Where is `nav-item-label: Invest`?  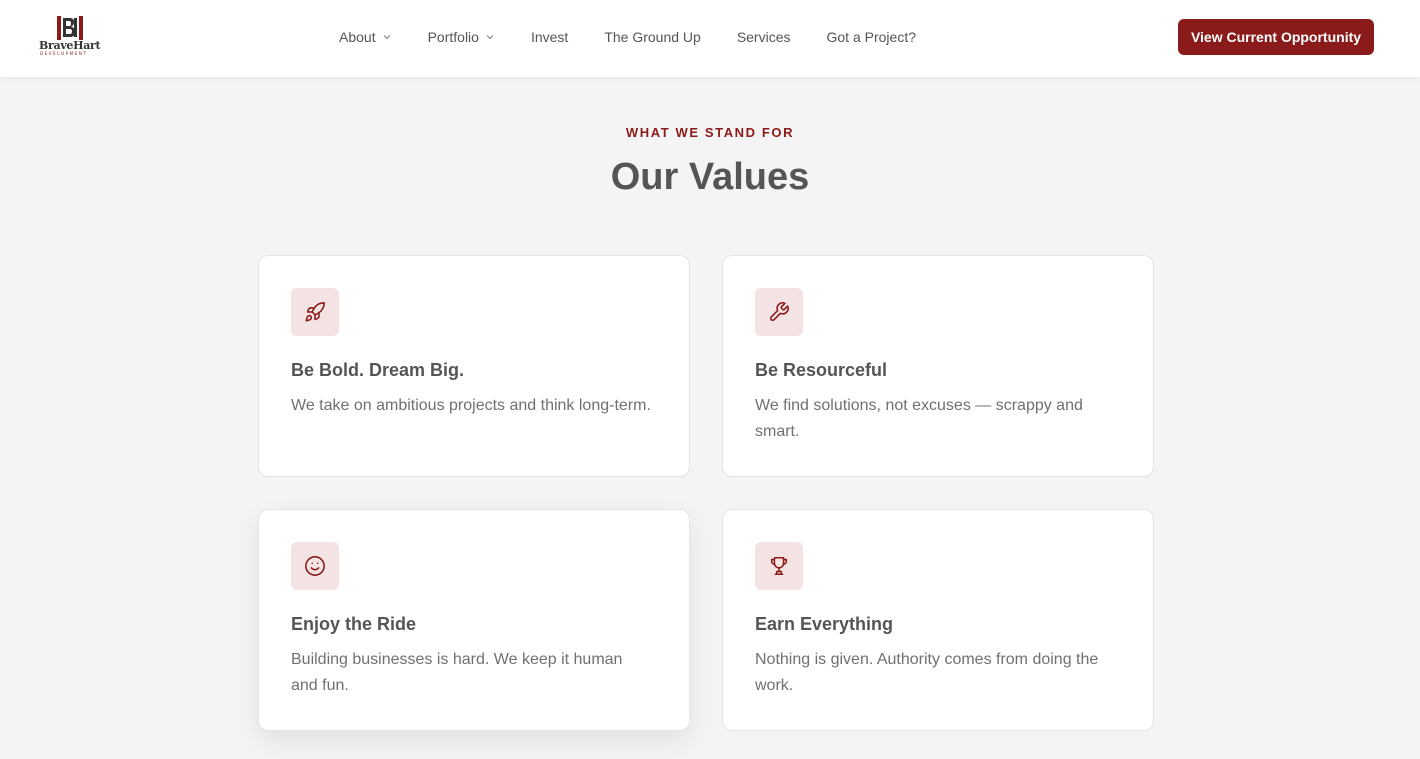
nav-item-label: Invest is located at coordinates (549, 37).